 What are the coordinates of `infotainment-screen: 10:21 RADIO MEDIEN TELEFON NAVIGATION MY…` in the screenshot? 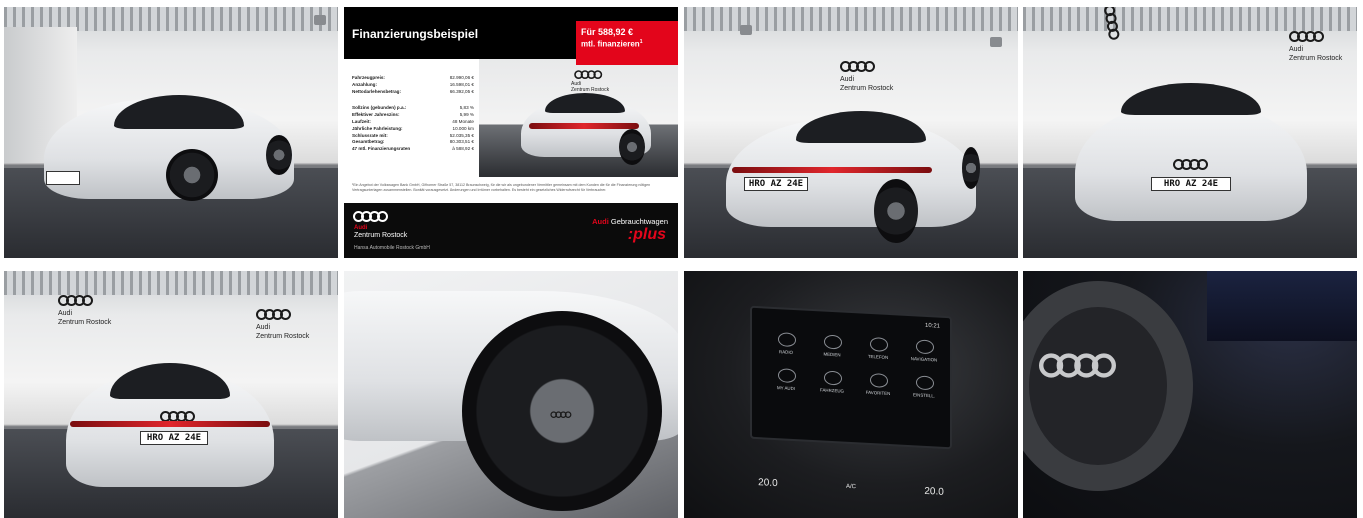 It's located at (851, 377).